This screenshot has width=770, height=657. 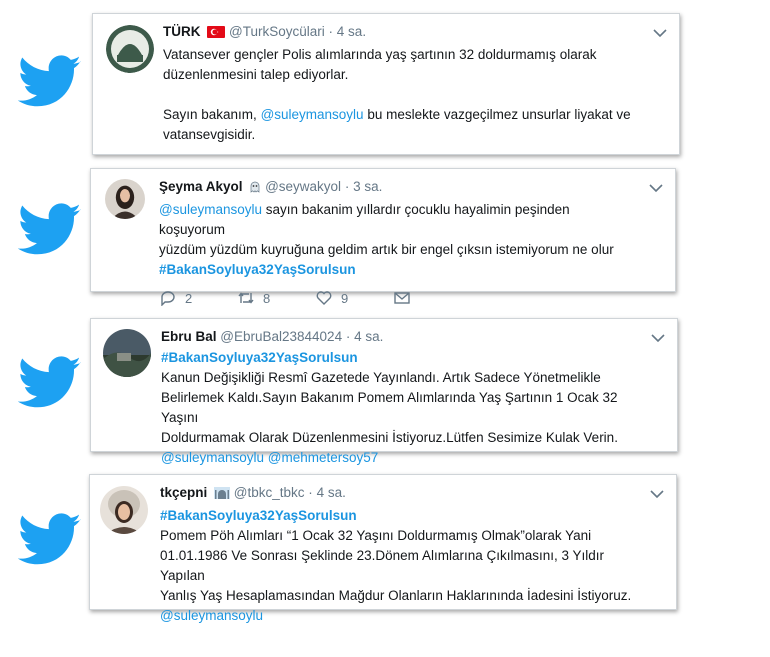 What do you see at coordinates (276, 298) in the screenshot?
I see `retweet-button: 8` at bounding box center [276, 298].